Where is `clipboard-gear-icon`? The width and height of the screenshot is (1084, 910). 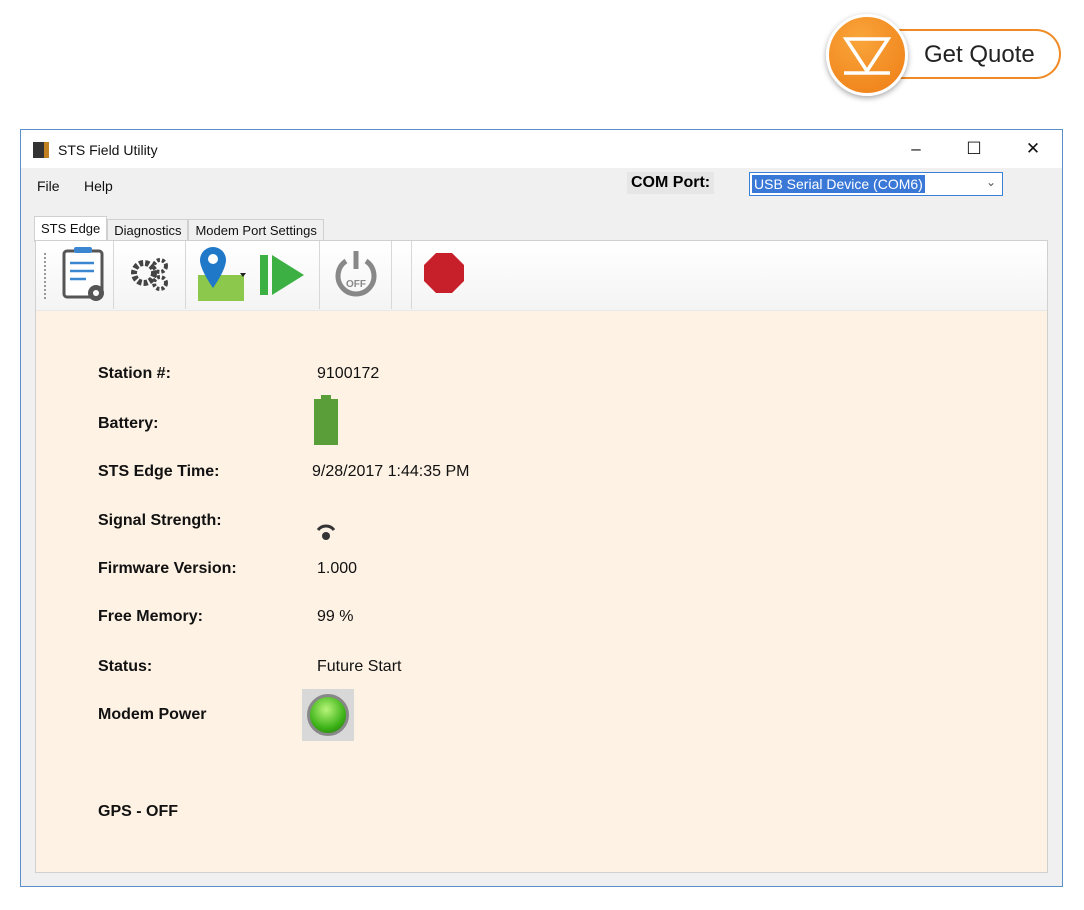 clipboard-gear-icon is located at coordinates (83, 274).